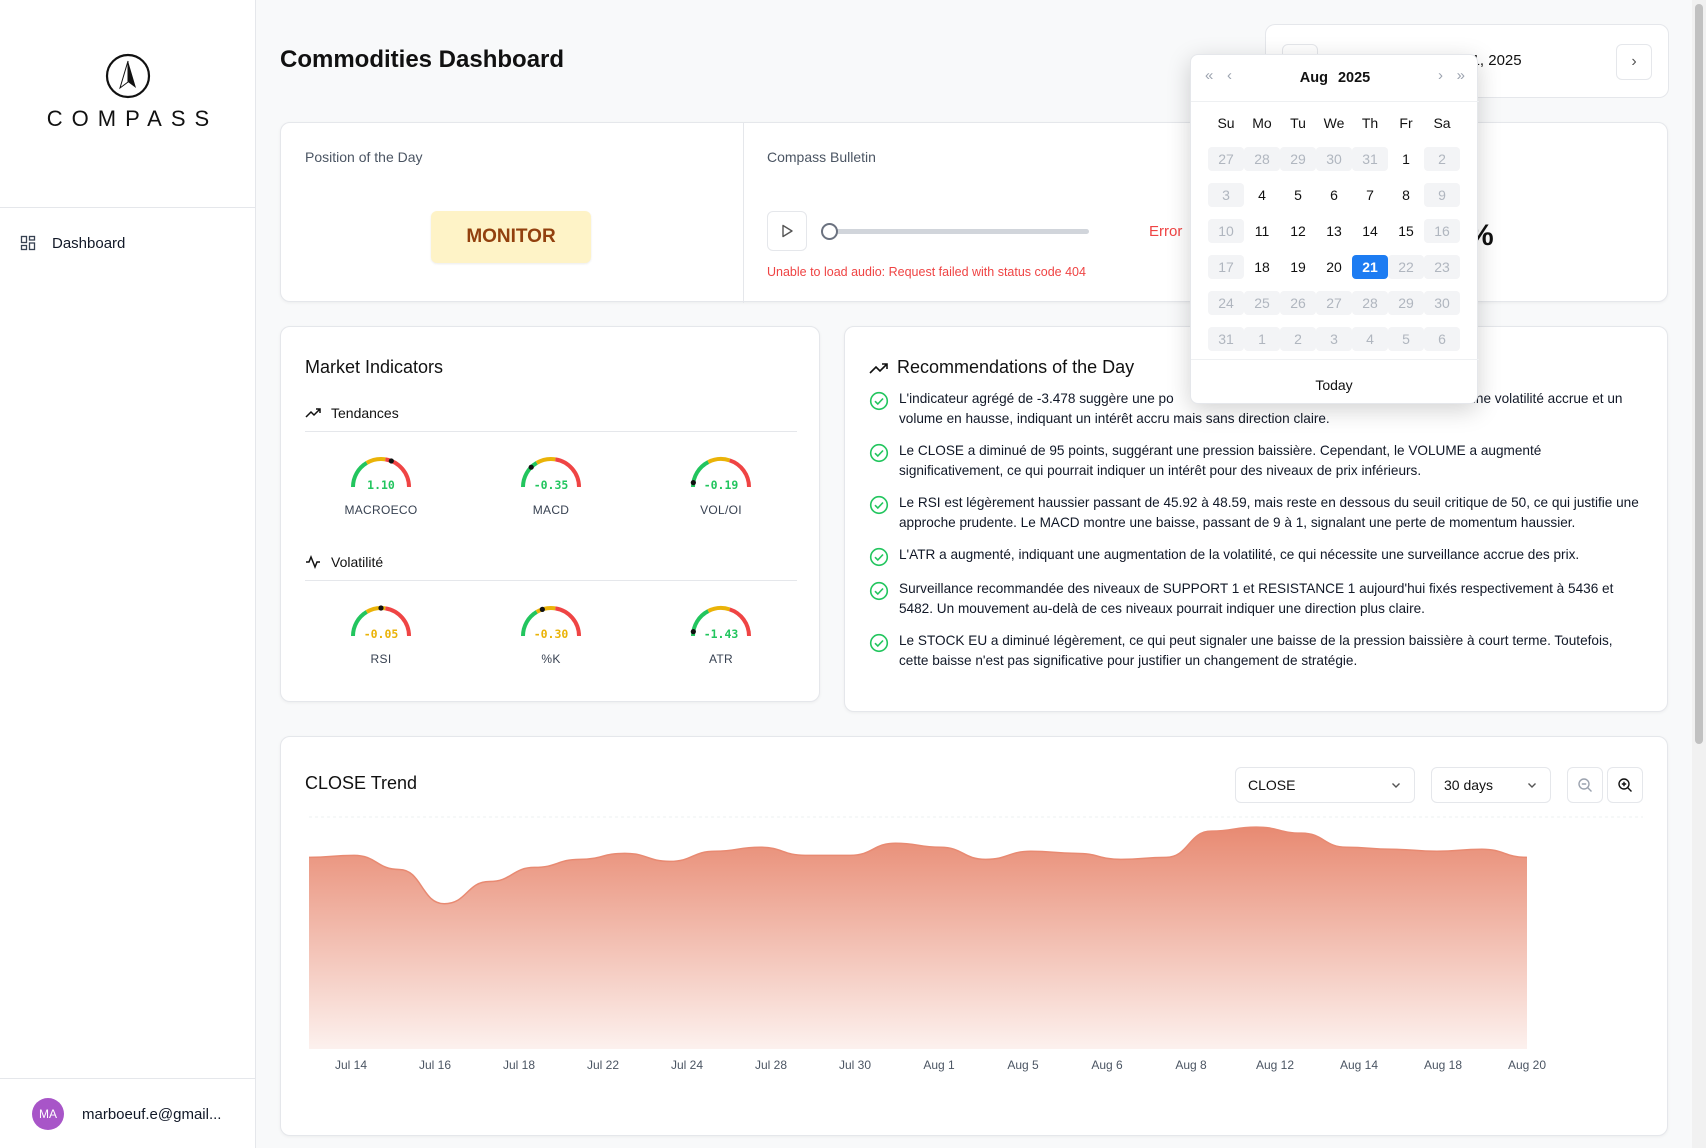  I want to click on calendar-day: 11, so click(1262, 231).